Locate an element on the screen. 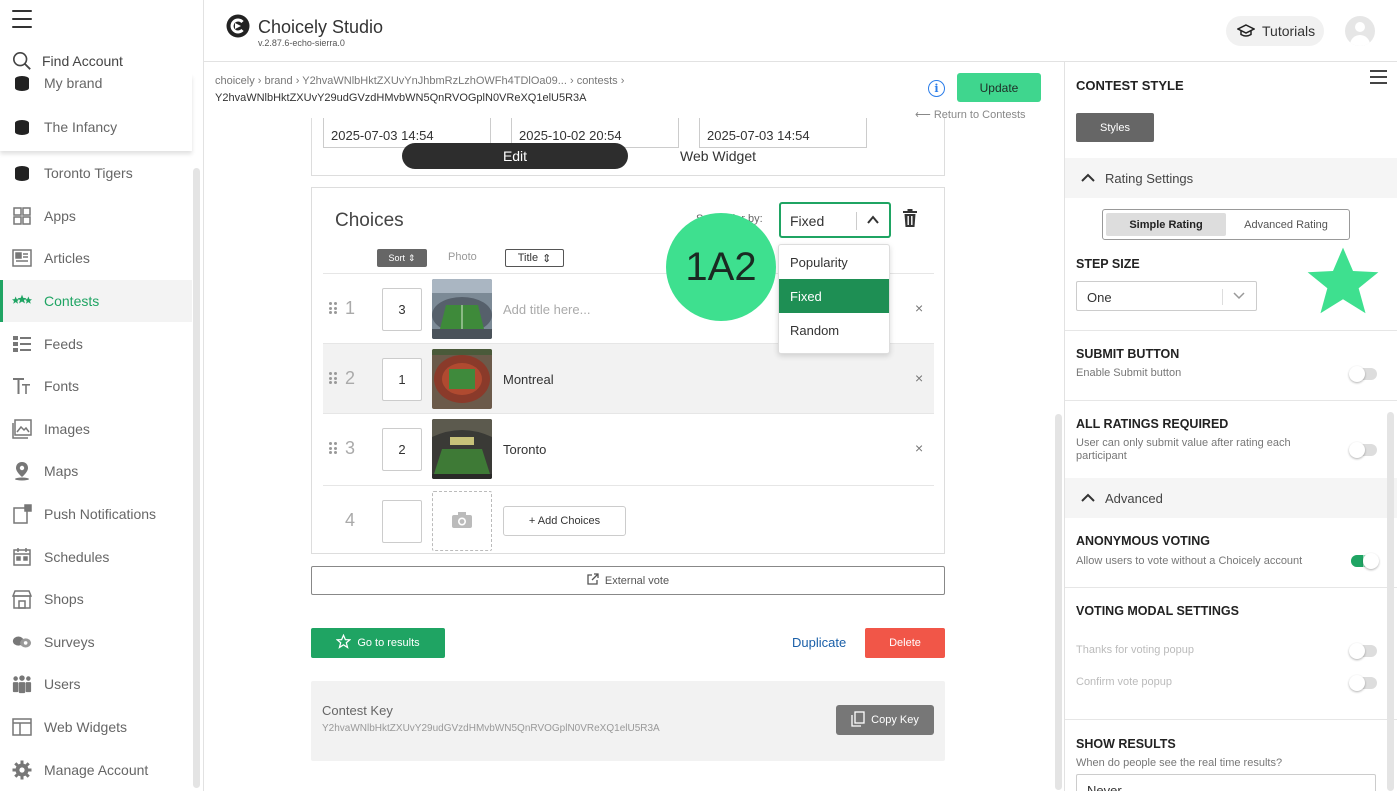 The height and width of the screenshot is (791, 1397). trash-icon is located at coordinates (910, 219).